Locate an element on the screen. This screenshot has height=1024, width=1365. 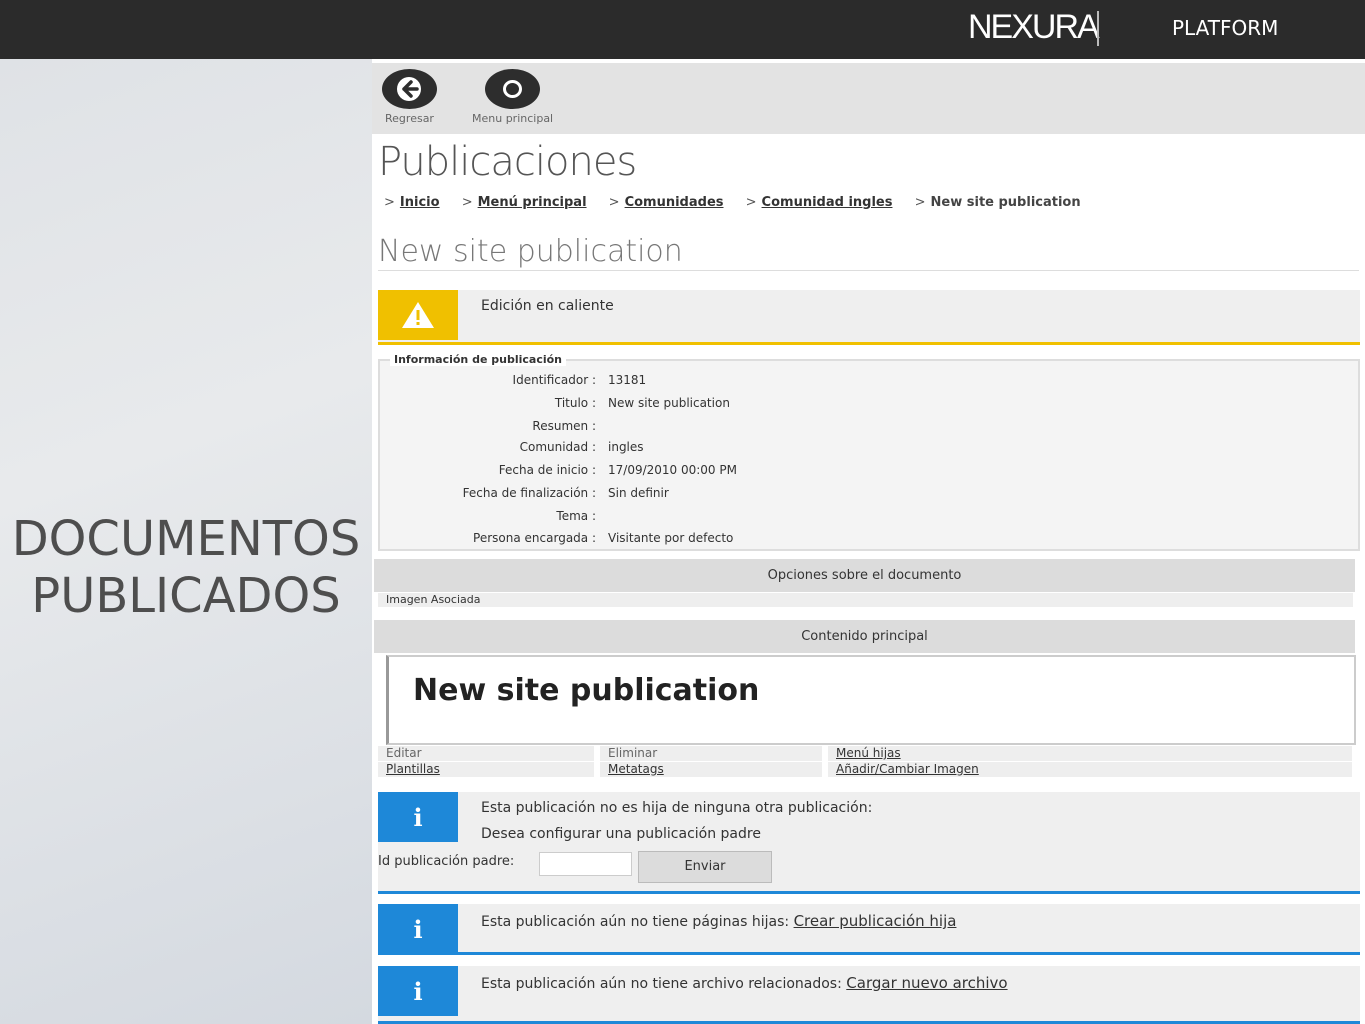
info-row: Comunidad : ingles is located at coordinates (581, 447).